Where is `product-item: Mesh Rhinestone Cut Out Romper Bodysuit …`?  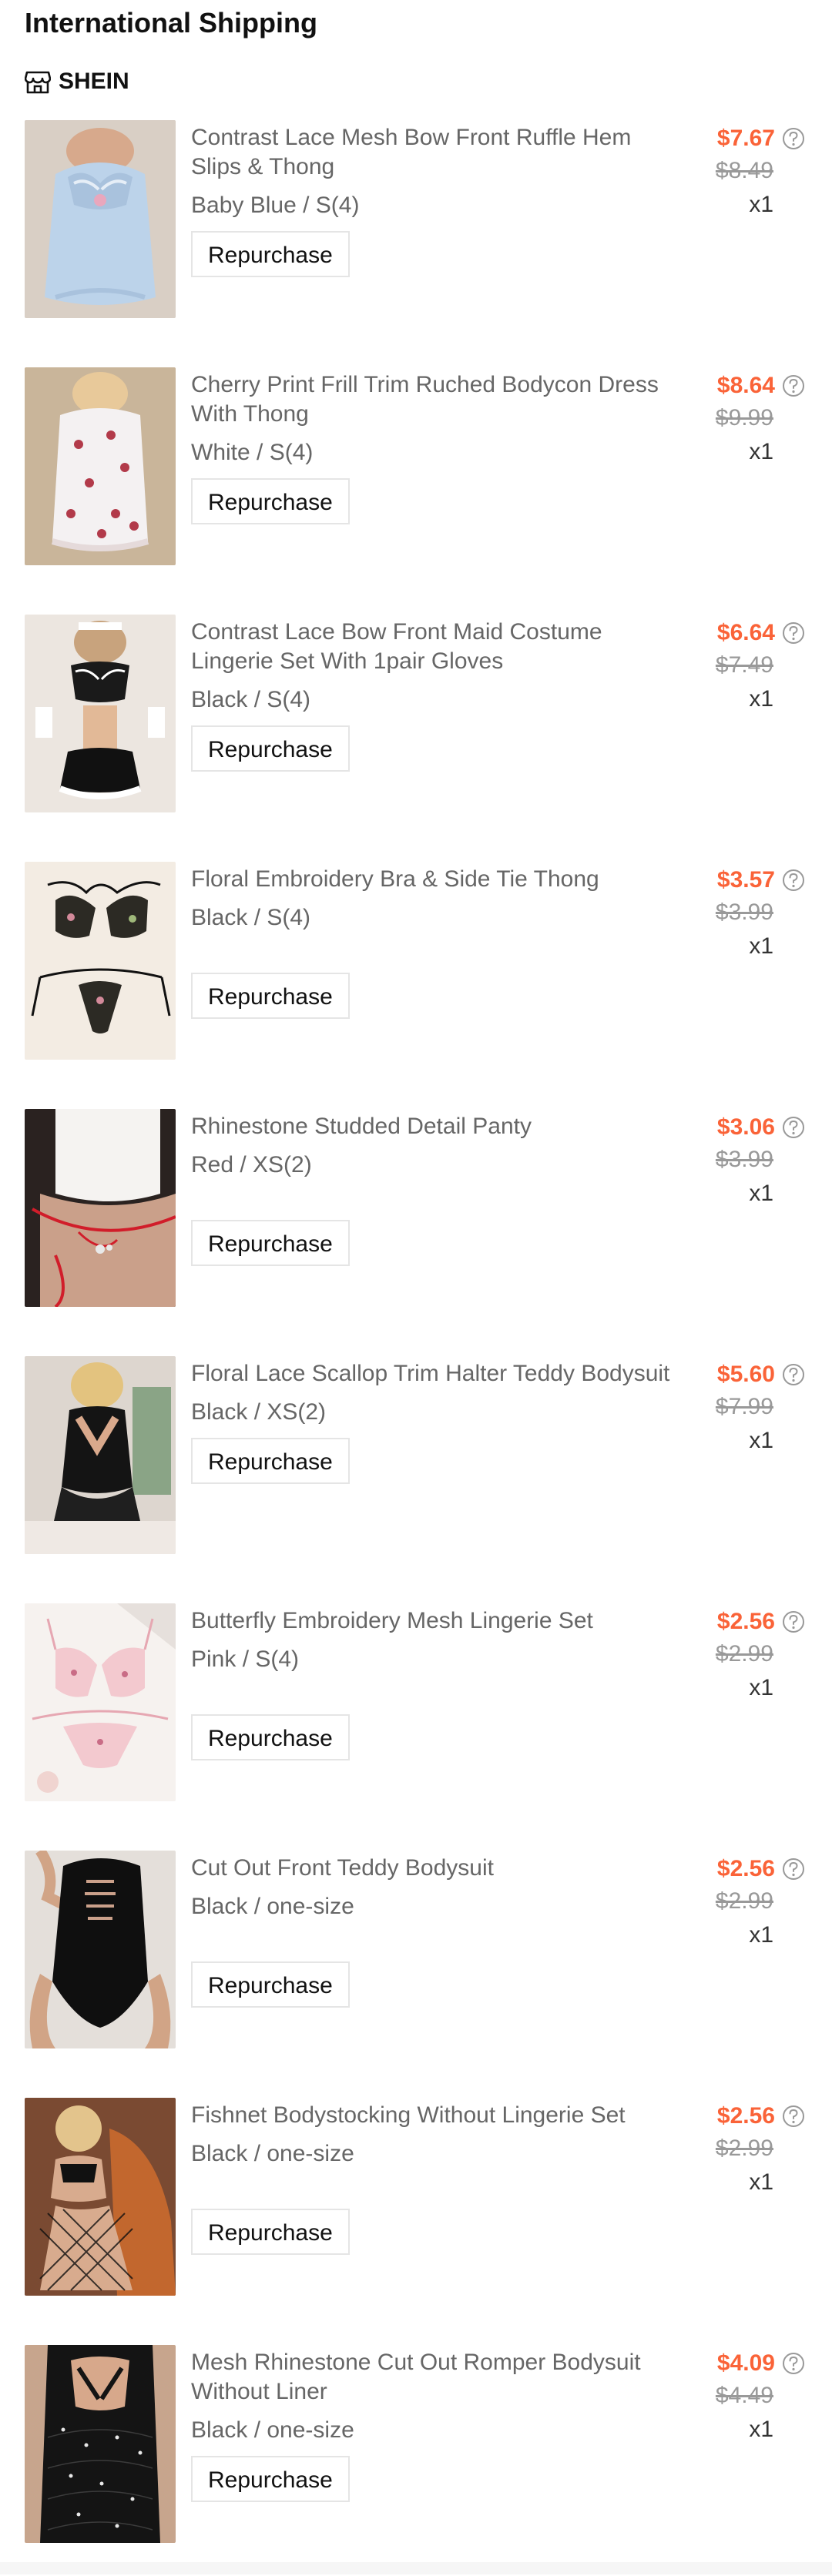 product-item: Mesh Rhinestone Cut Out Romper Bodysuit … is located at coordinates (416, 2460).